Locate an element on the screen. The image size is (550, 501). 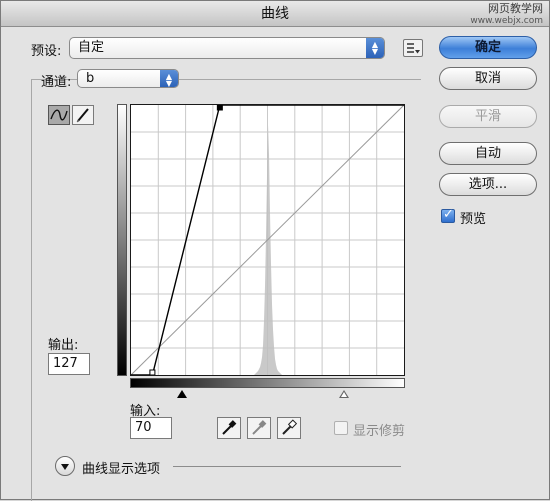
section-divider is located at coordinates (287, 466).